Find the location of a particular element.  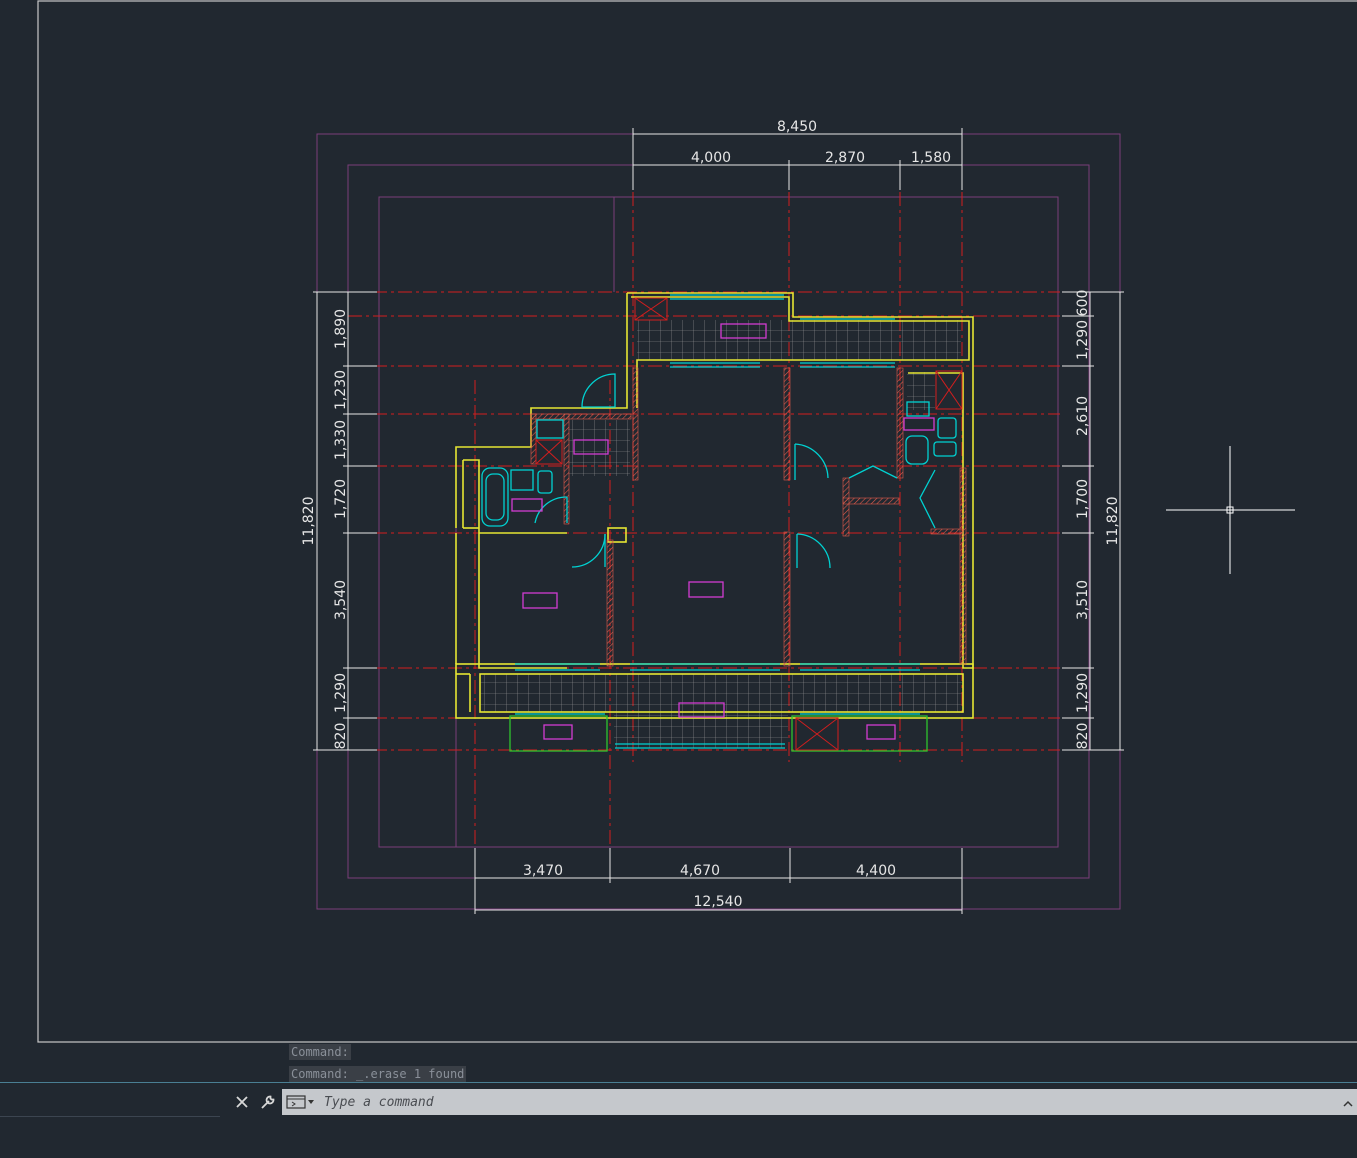

balcony-tiles is located at coordinates (721, 534).